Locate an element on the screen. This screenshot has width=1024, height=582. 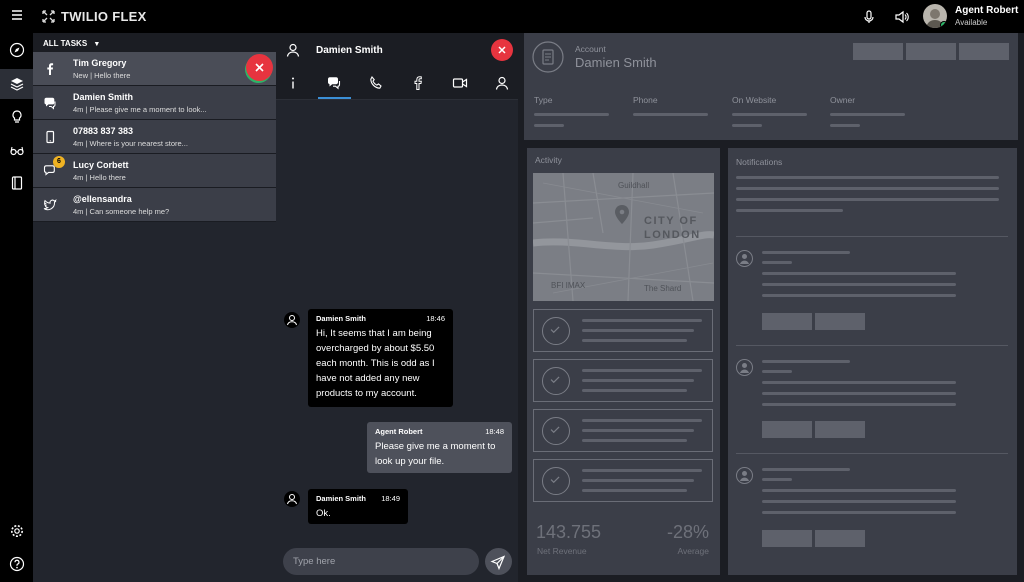
user-avatar-icon is located at coordinates (744, 475).